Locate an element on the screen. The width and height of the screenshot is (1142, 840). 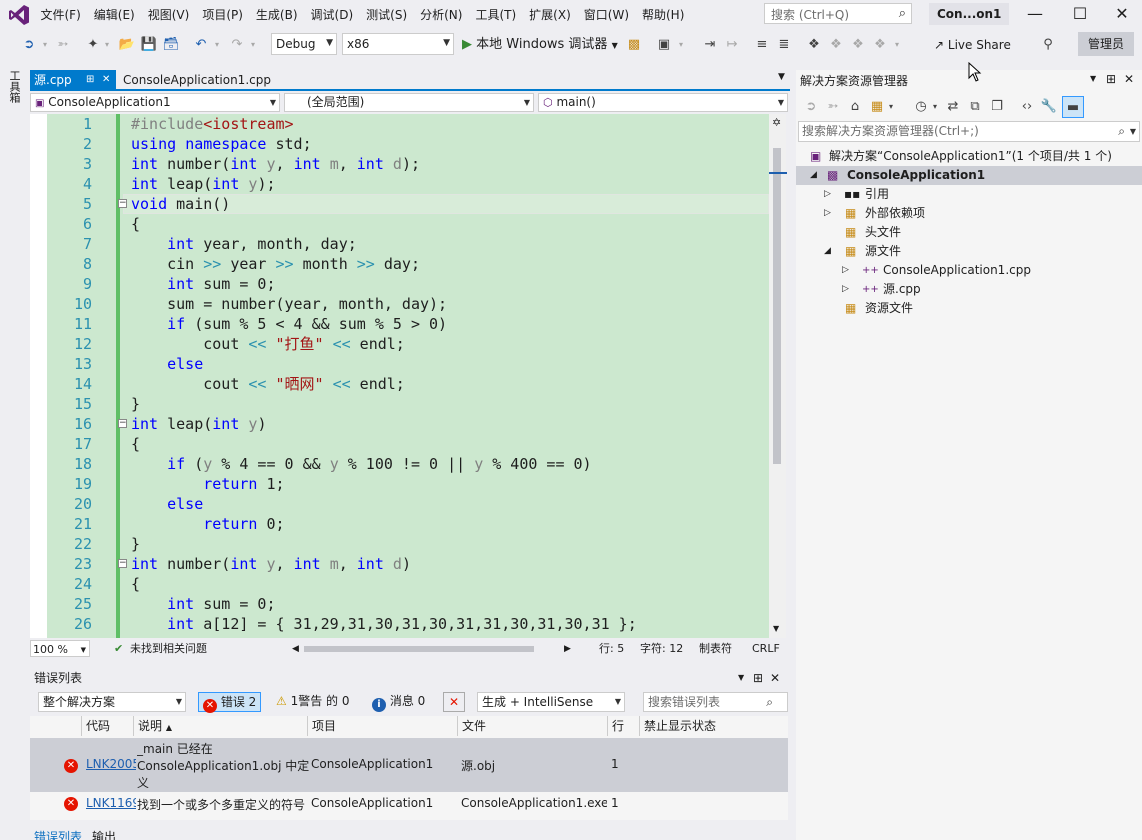
step-over-icon: ↦ is located at coordinates (732, 45).